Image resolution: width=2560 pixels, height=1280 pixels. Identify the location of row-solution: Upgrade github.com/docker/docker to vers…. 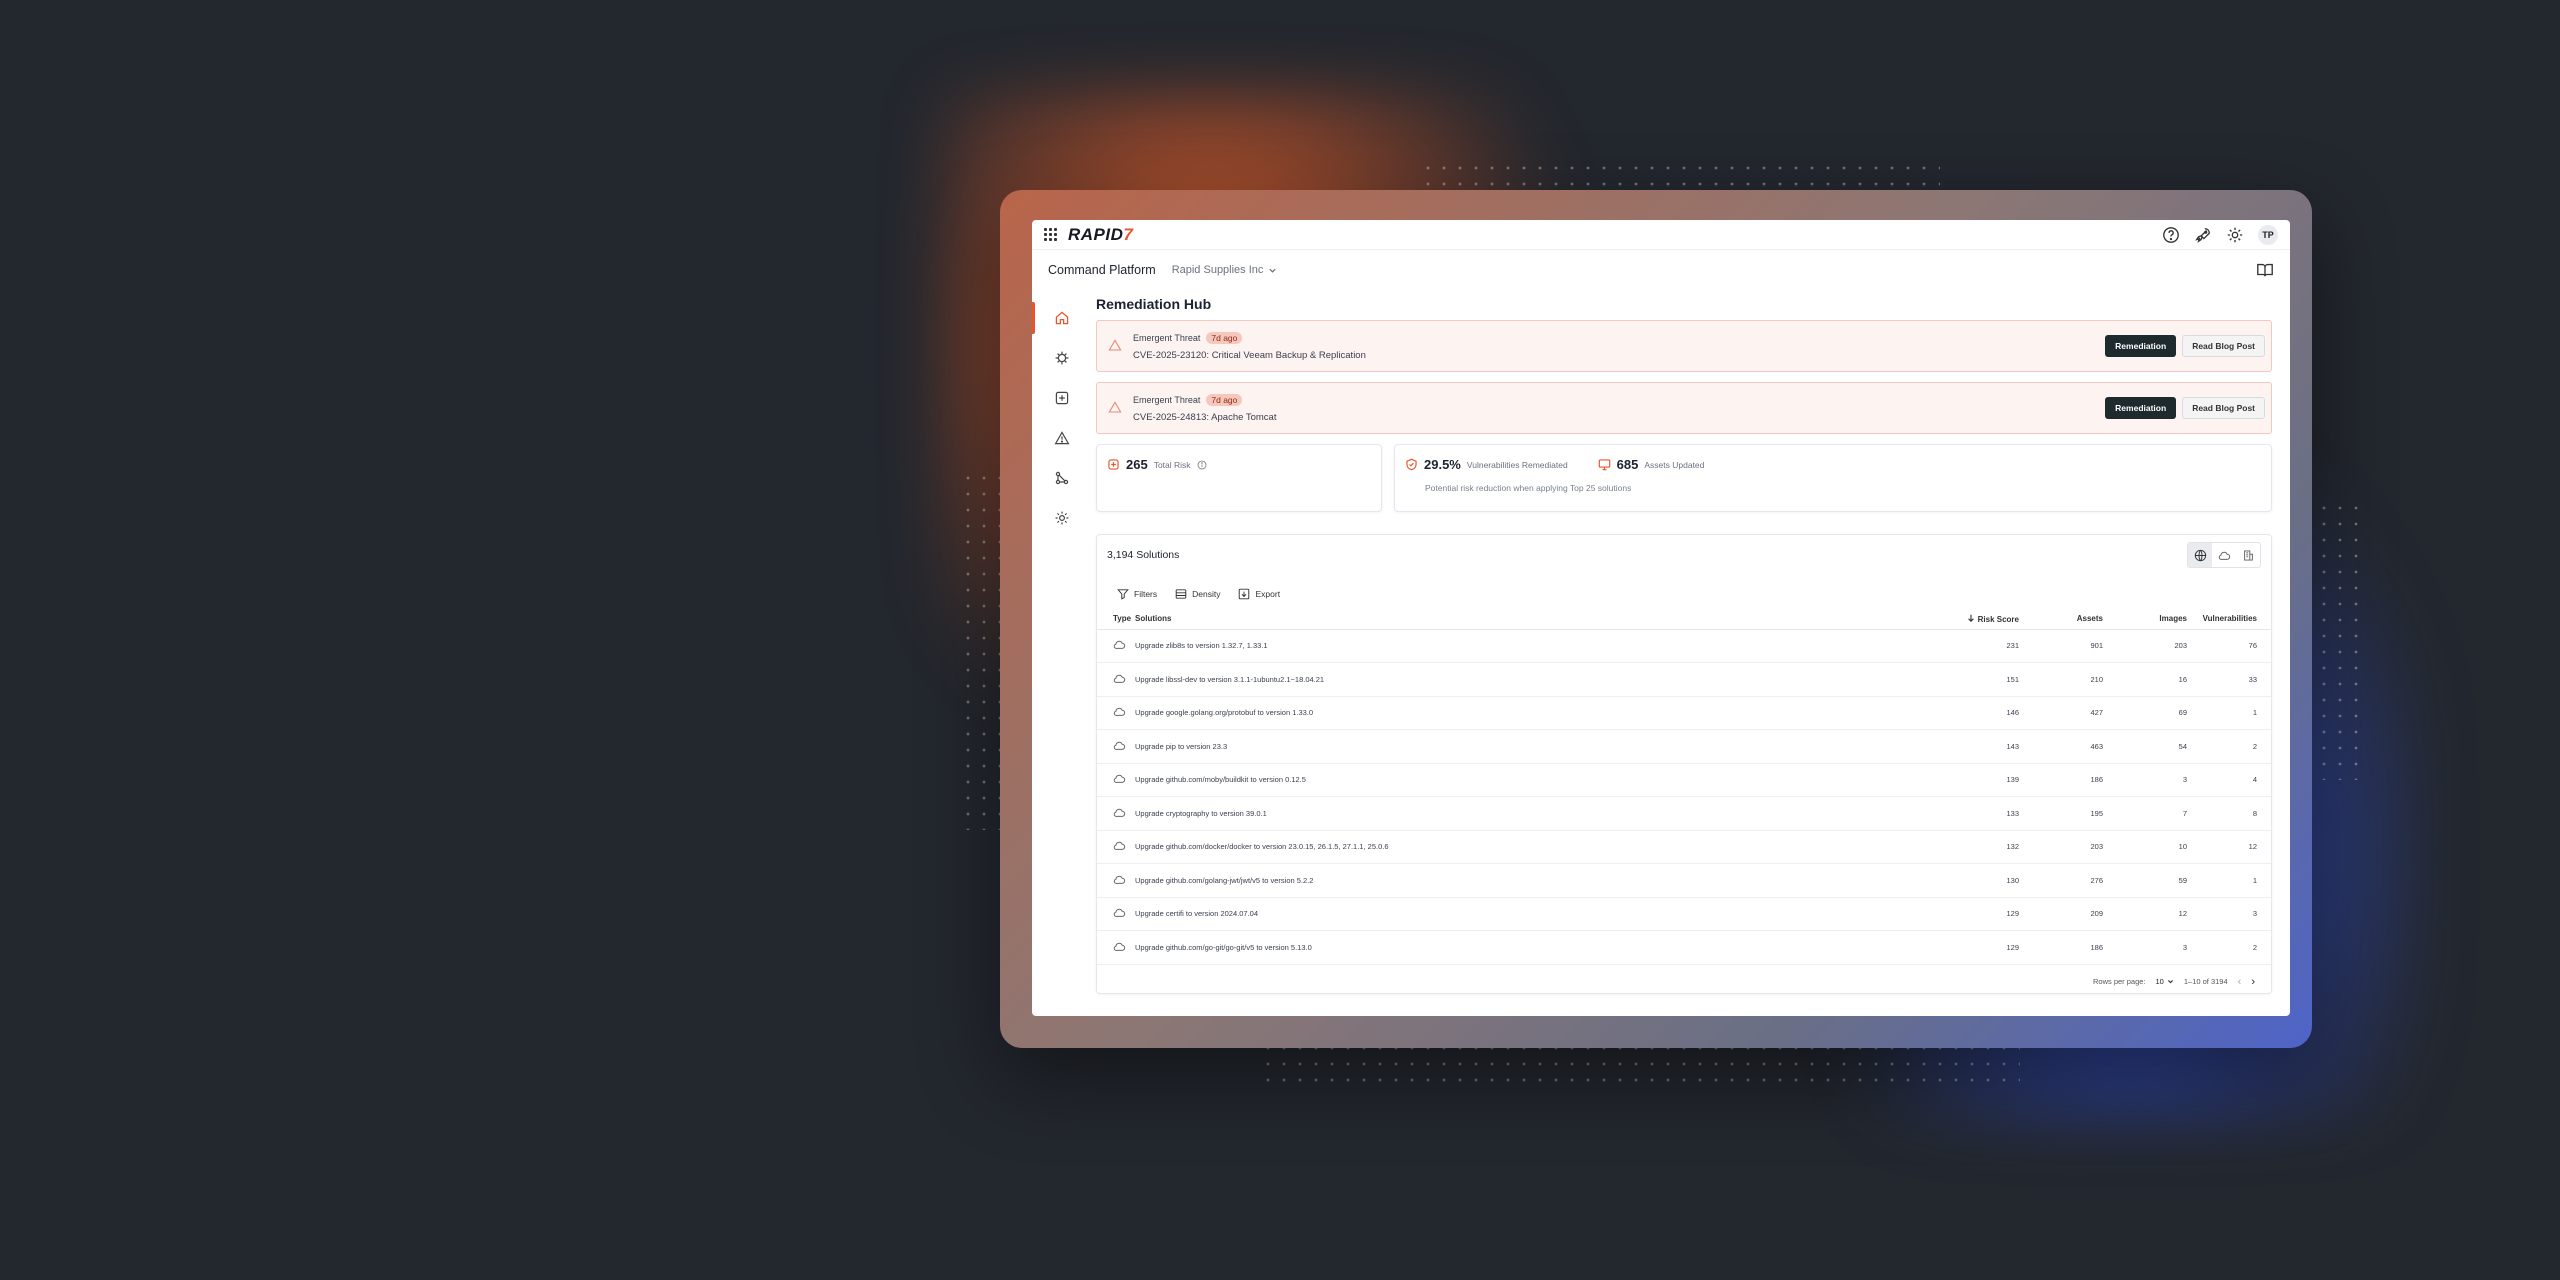
(1537, 847).